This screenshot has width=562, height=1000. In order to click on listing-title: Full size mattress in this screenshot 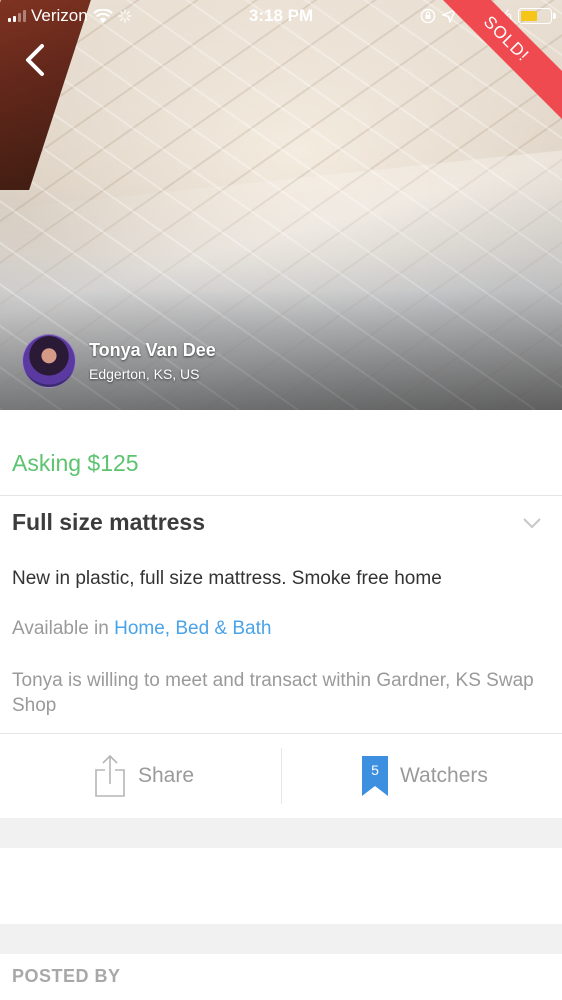, I will do `click(109, 522)`.